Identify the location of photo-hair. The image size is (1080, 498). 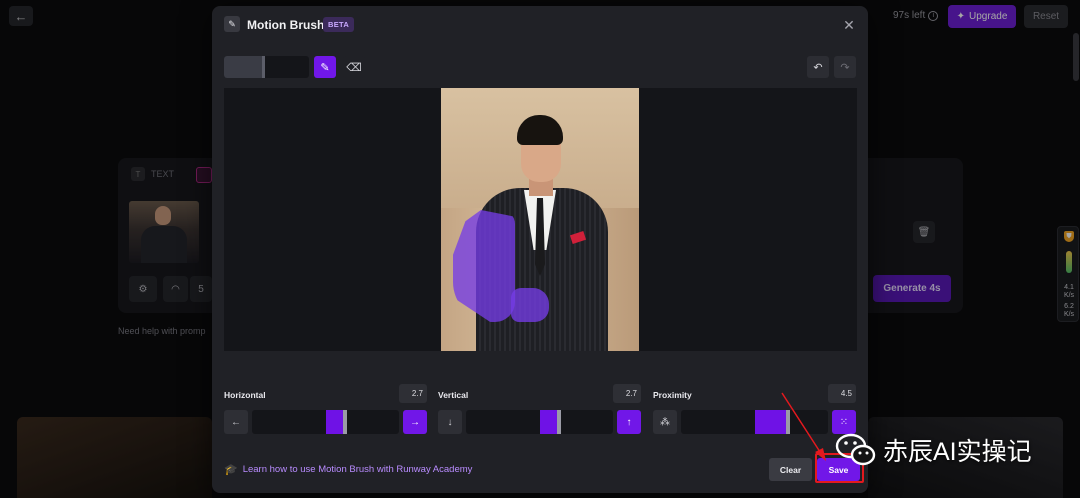
(540, 130).